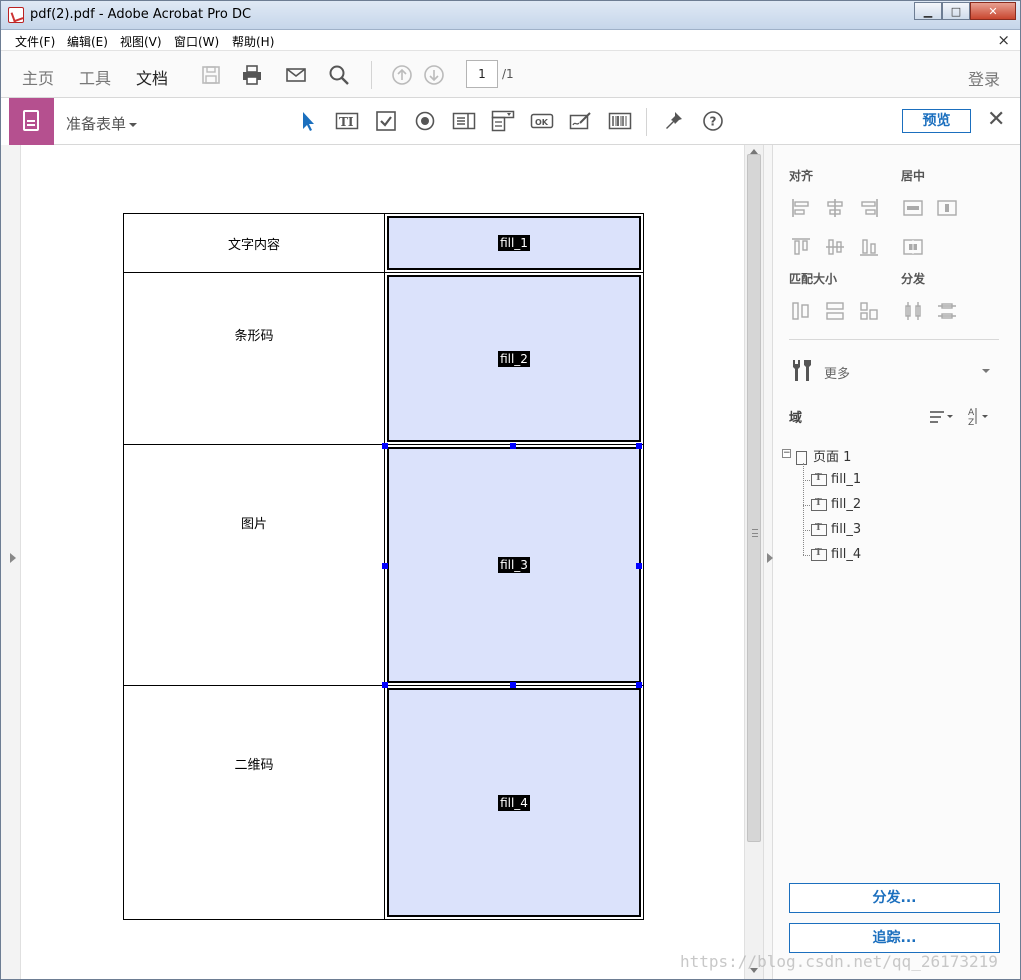  What do you see at coordinates (936, 121) in the screenshot?
I see `preview-button: 预览` at bounding box center [936, 121].